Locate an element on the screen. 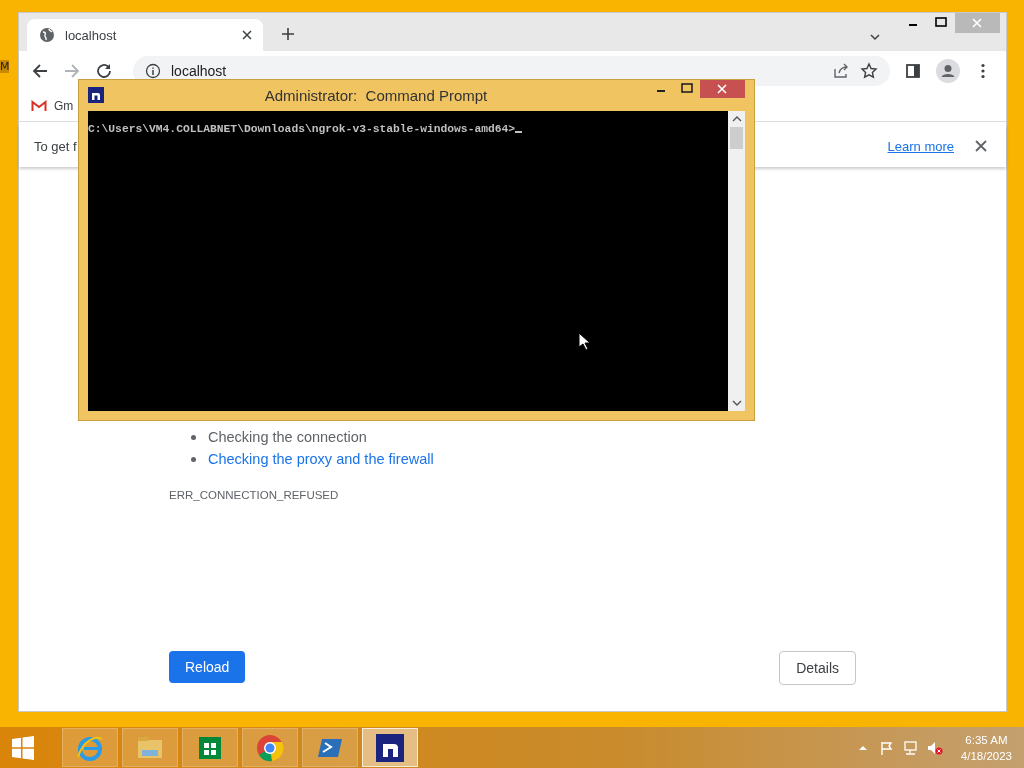 The image size is (1024, 768). learn-more-link: Learn more is located at coordinates (920, 146).